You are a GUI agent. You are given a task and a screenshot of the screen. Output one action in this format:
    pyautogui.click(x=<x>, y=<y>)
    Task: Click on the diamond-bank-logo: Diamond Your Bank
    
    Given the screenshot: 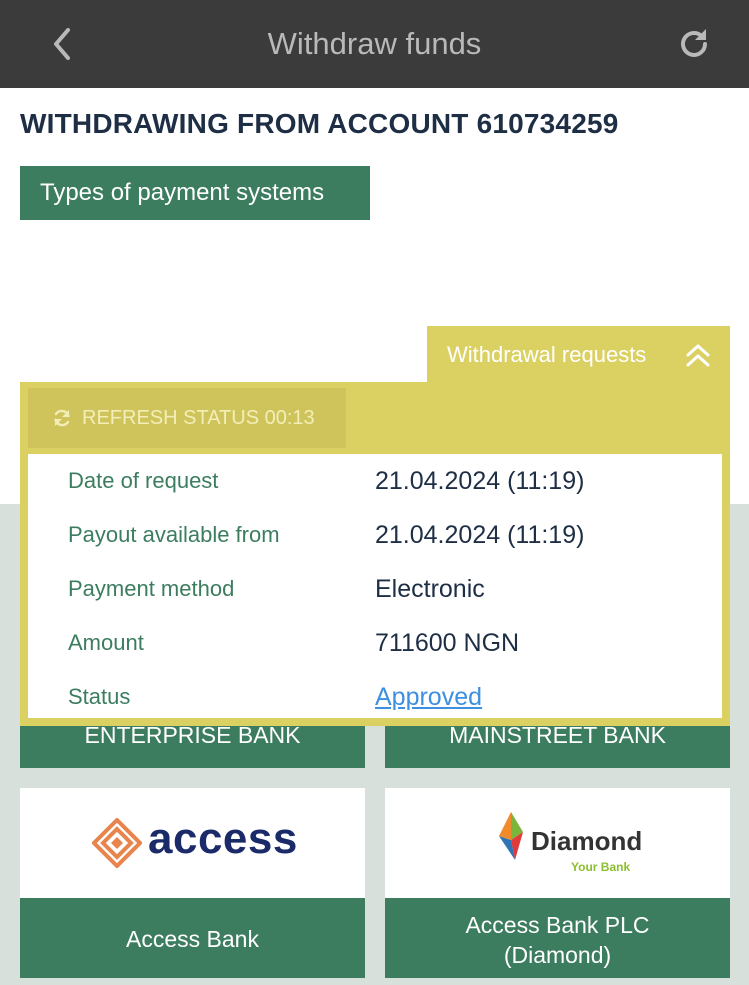 What is the action you would take?
    pyautogui.click(x=557, y=843)
    